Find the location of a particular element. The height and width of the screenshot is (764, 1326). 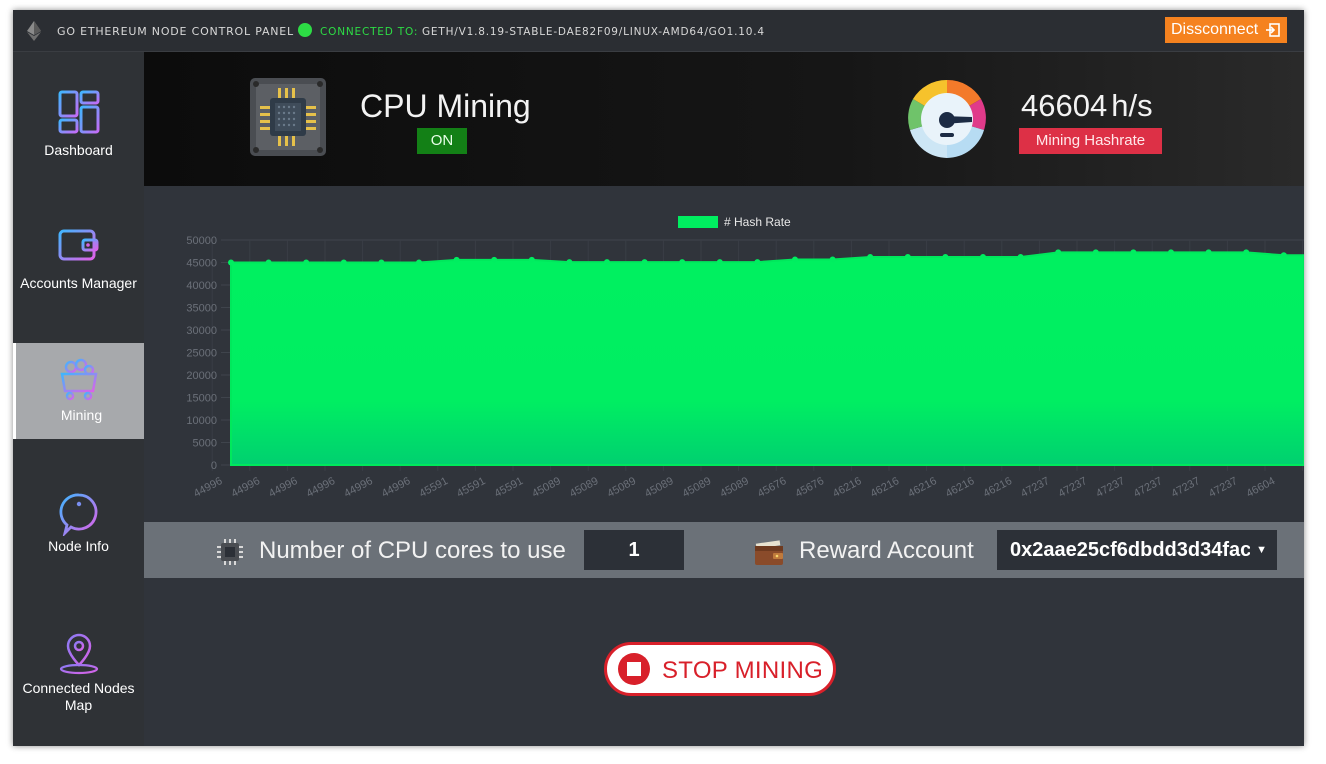

reward-account-value: 0x2aae25cf6dbdd3d34face is located at coordinates (1130, 550).